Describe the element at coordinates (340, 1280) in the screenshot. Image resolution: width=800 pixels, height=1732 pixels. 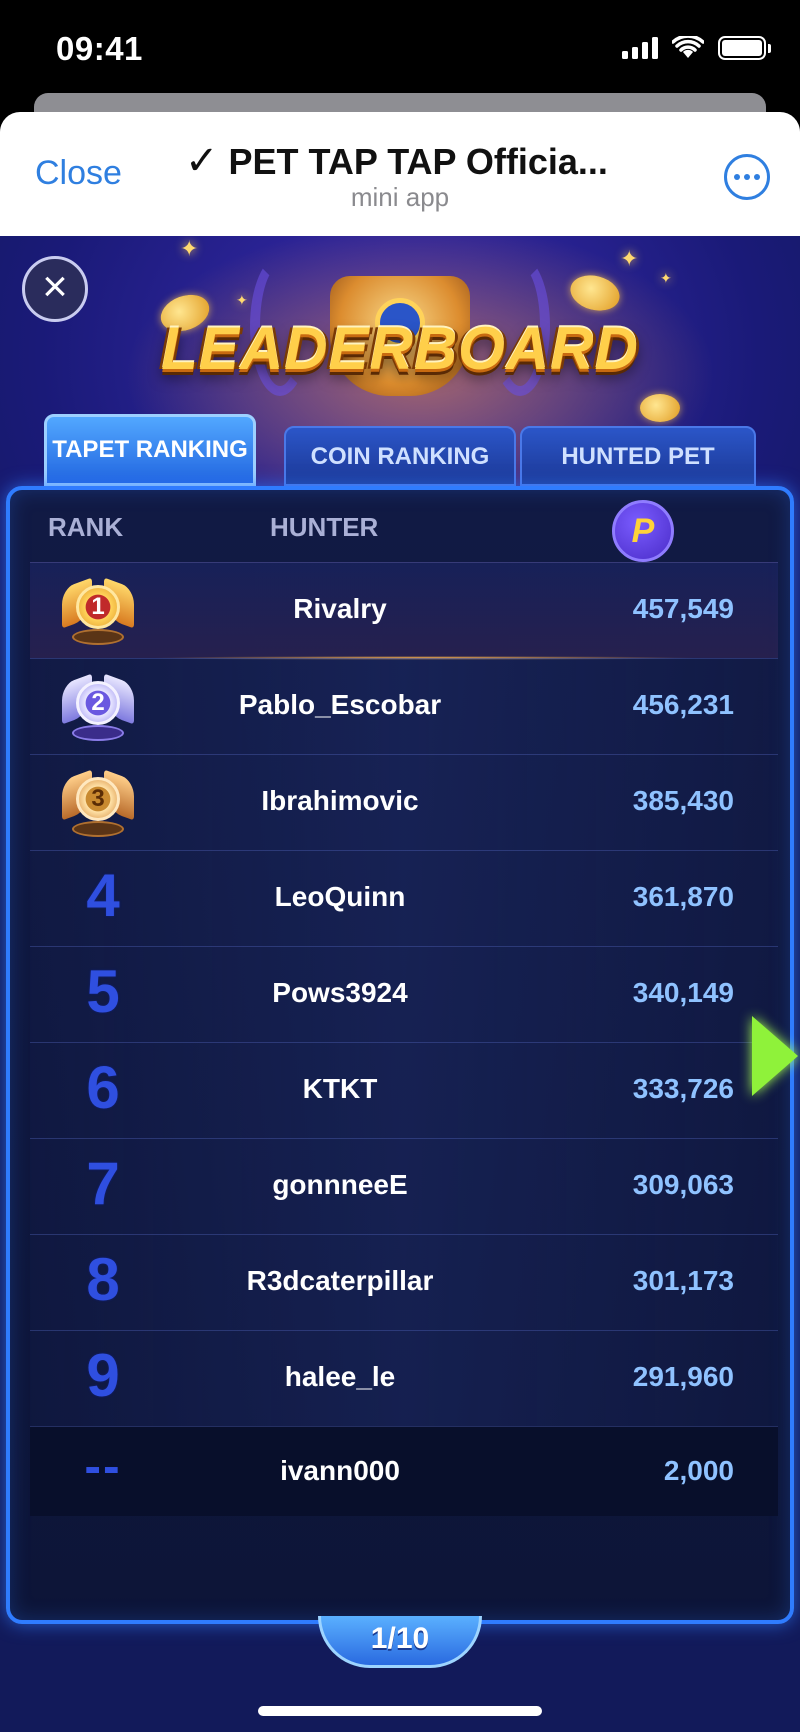
I see `hunter-name: R3dcaterpillar` at that location.